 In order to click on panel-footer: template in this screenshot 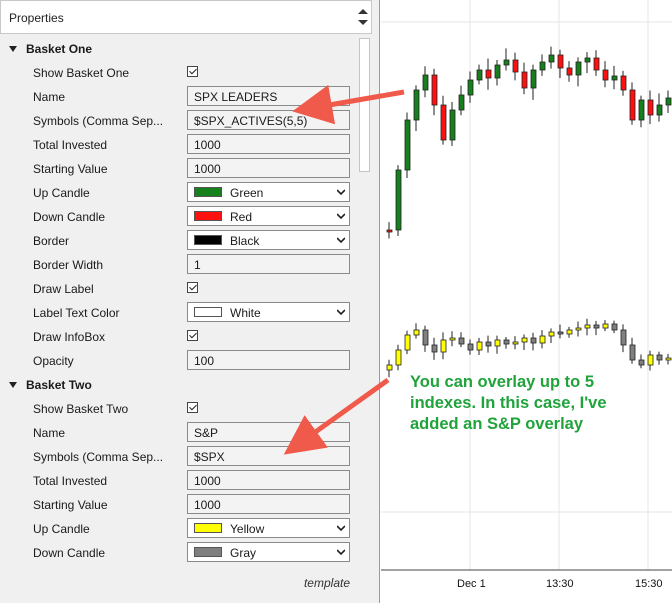, I will do `click(186, 585)`.